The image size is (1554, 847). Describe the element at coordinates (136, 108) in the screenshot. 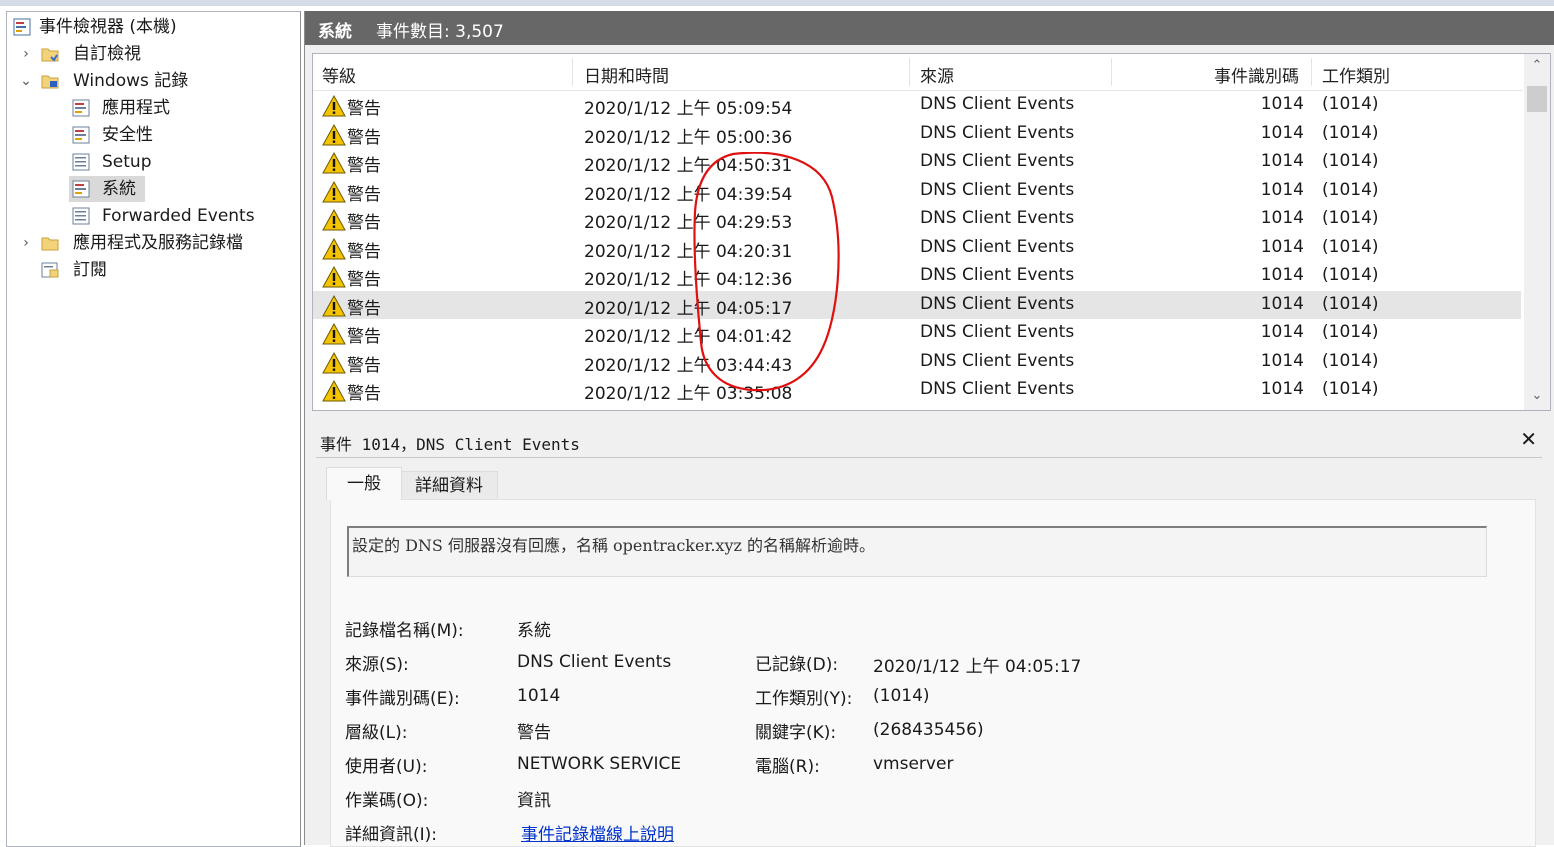

I see `tree-label-application: 應用程式` at that location.